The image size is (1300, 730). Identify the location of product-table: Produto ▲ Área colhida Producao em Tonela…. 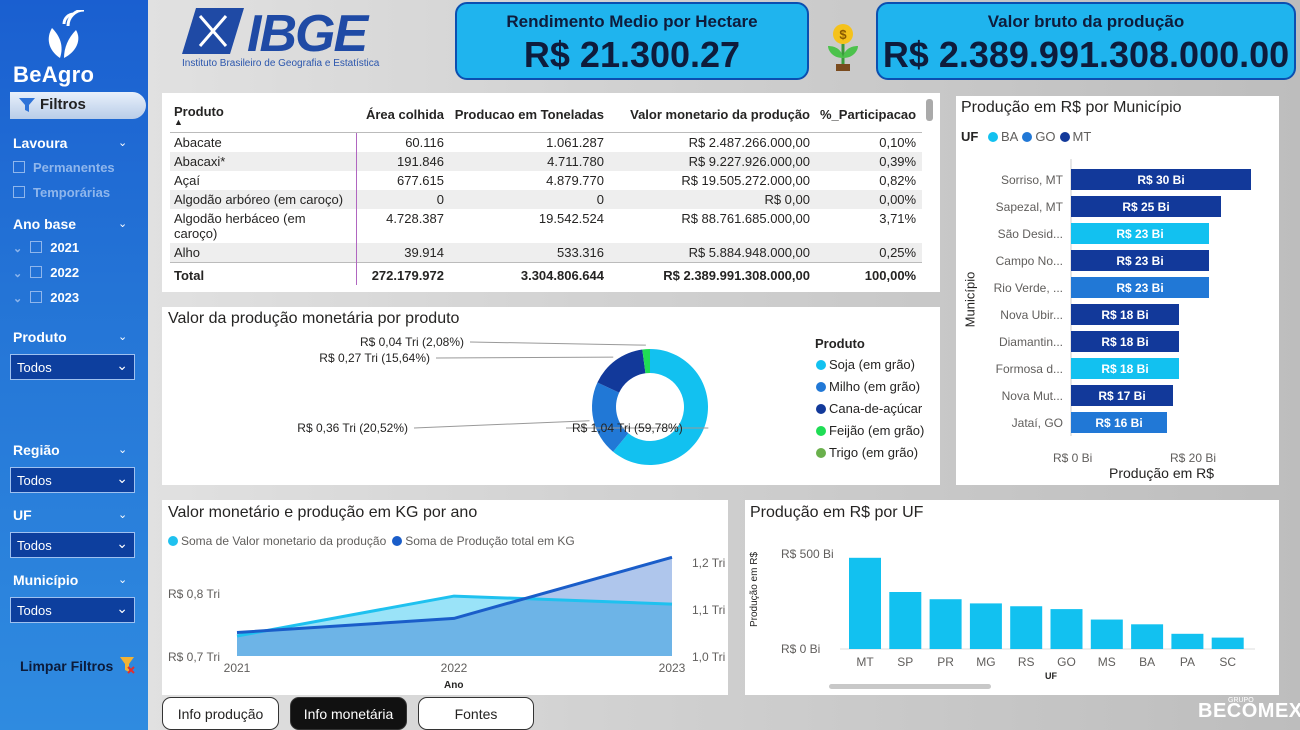
(546, 193).